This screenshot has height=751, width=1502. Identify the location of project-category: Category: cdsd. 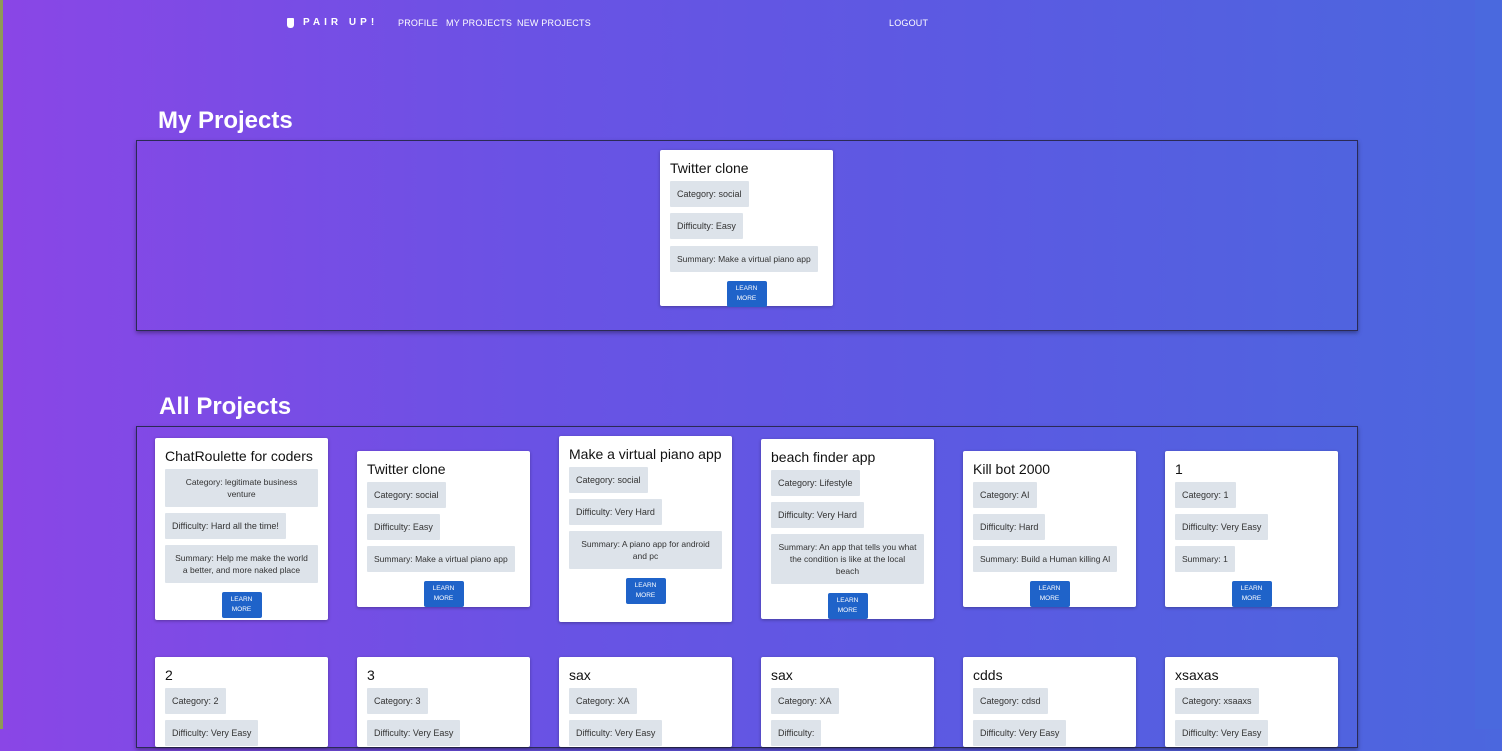
(1010, 701).